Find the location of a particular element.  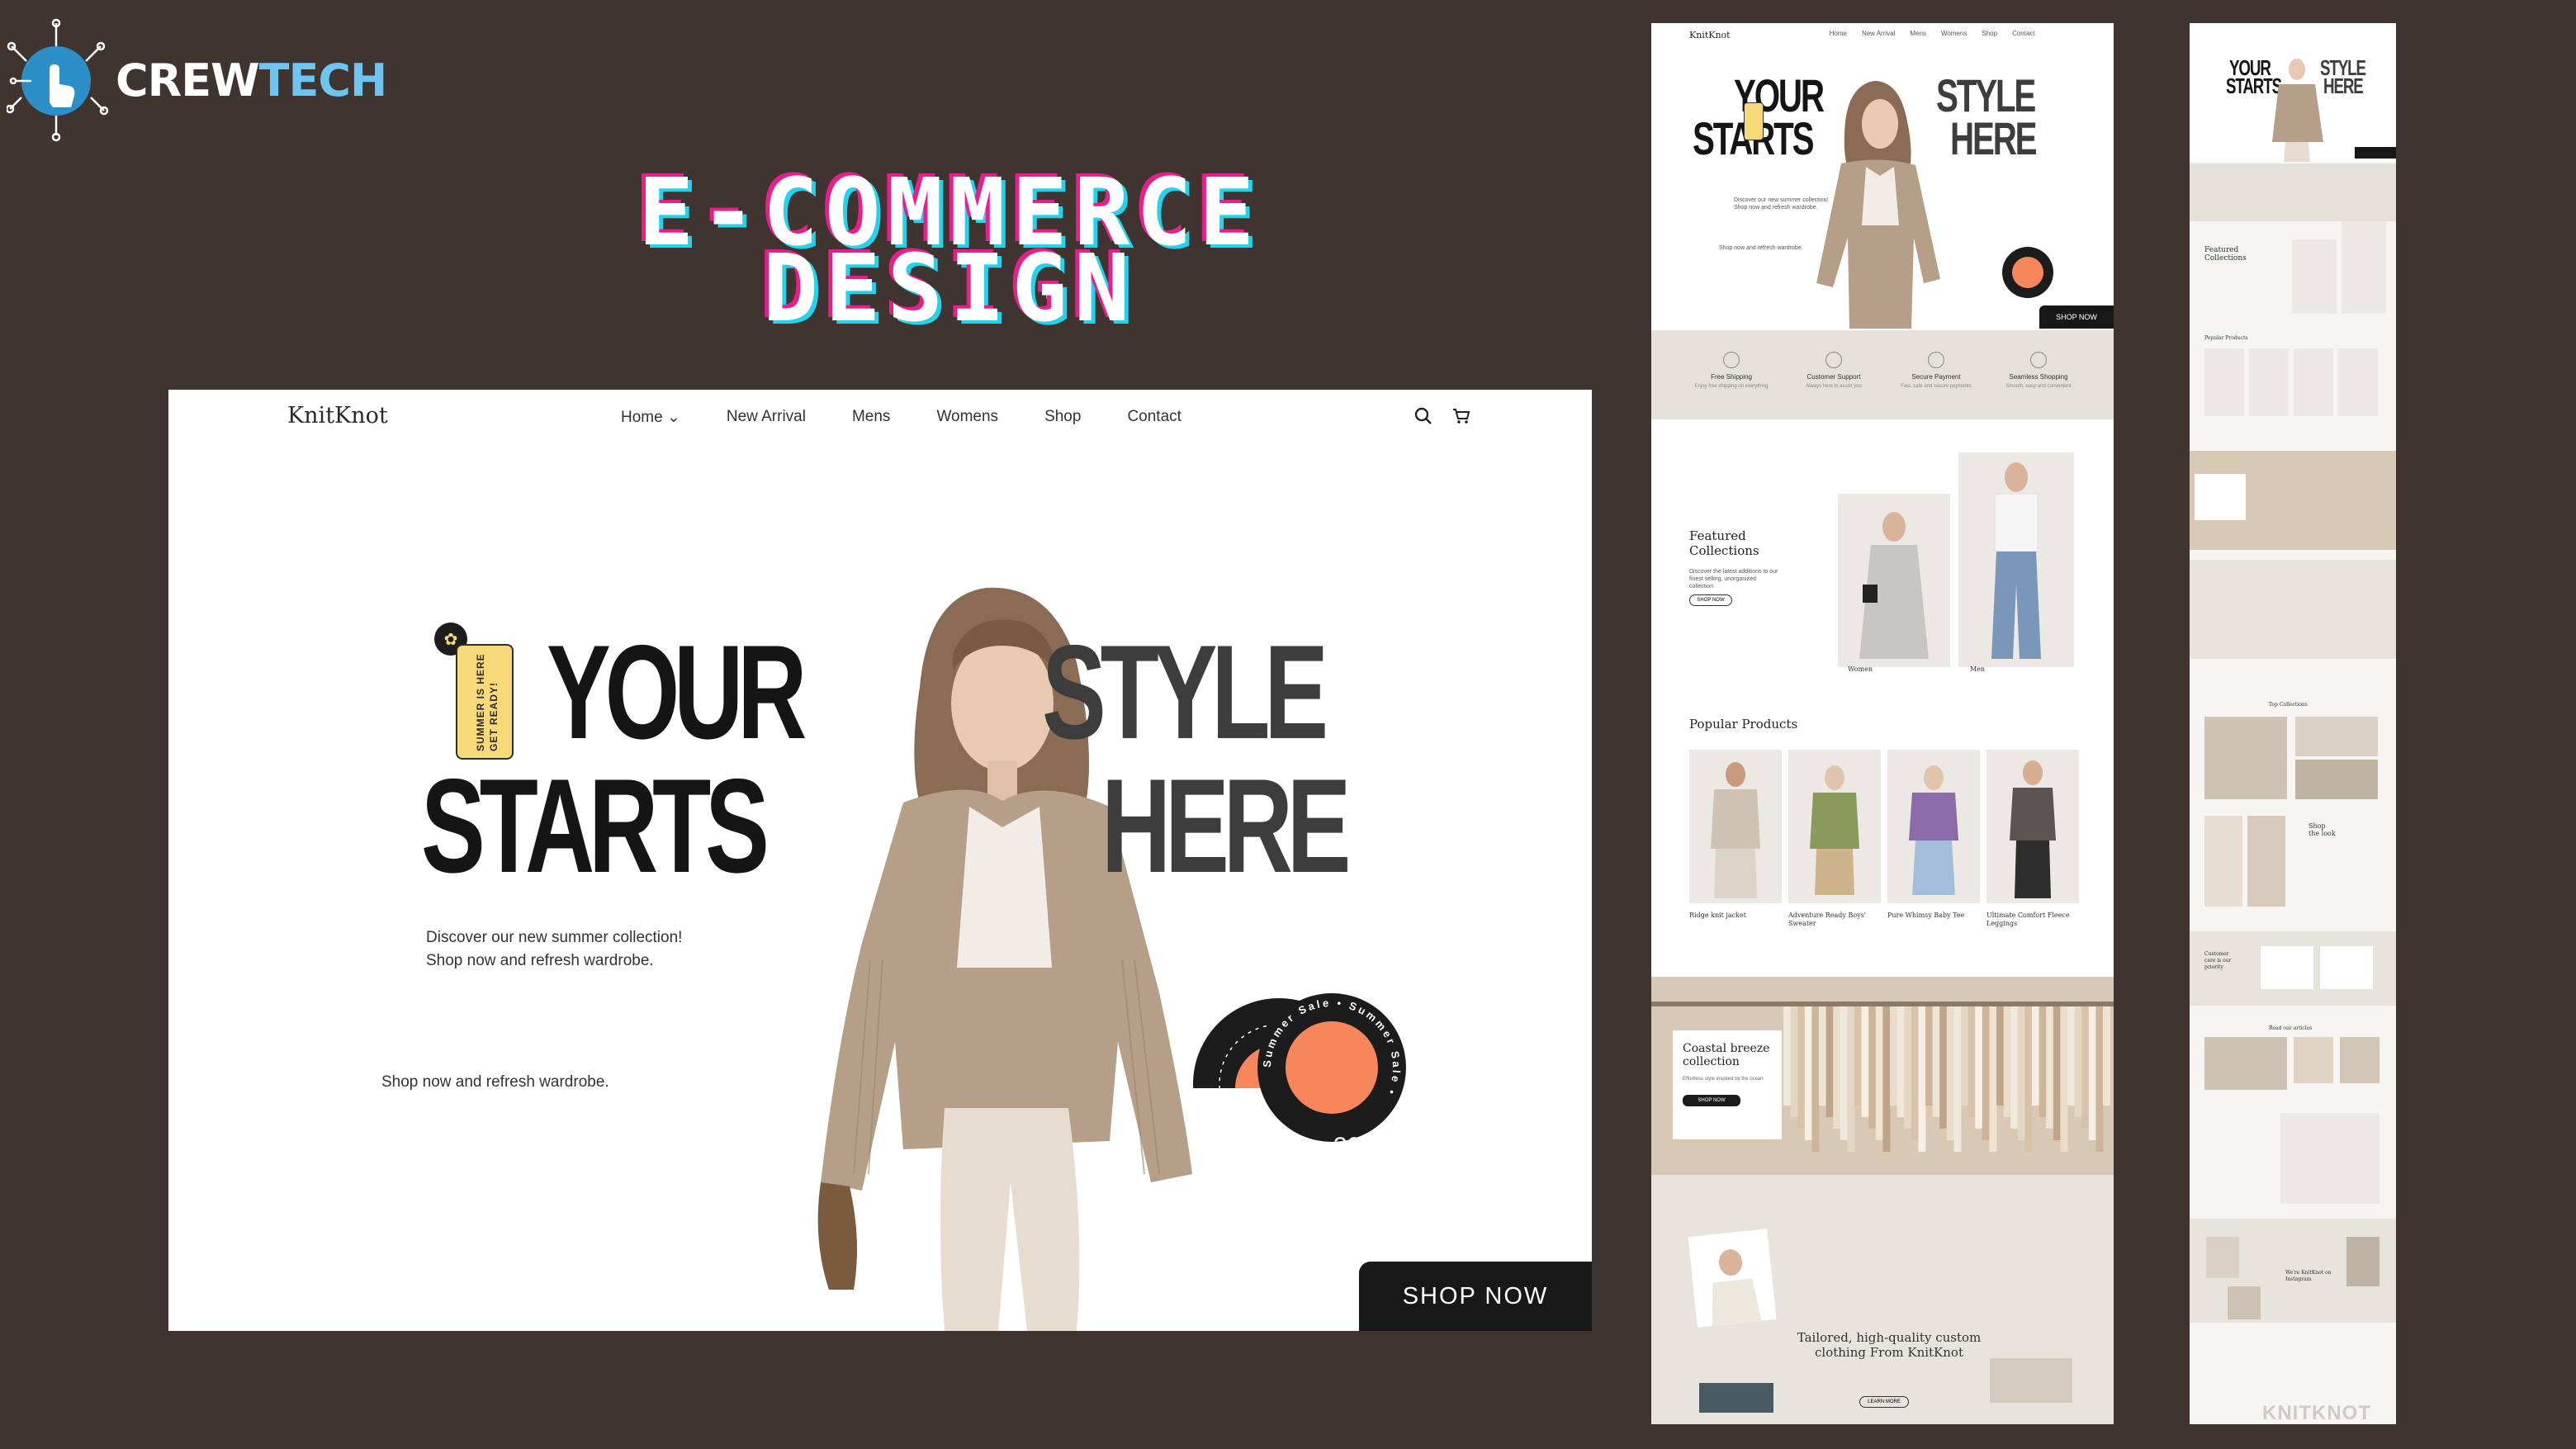

header-icons is located at coordinates (1442, 416).